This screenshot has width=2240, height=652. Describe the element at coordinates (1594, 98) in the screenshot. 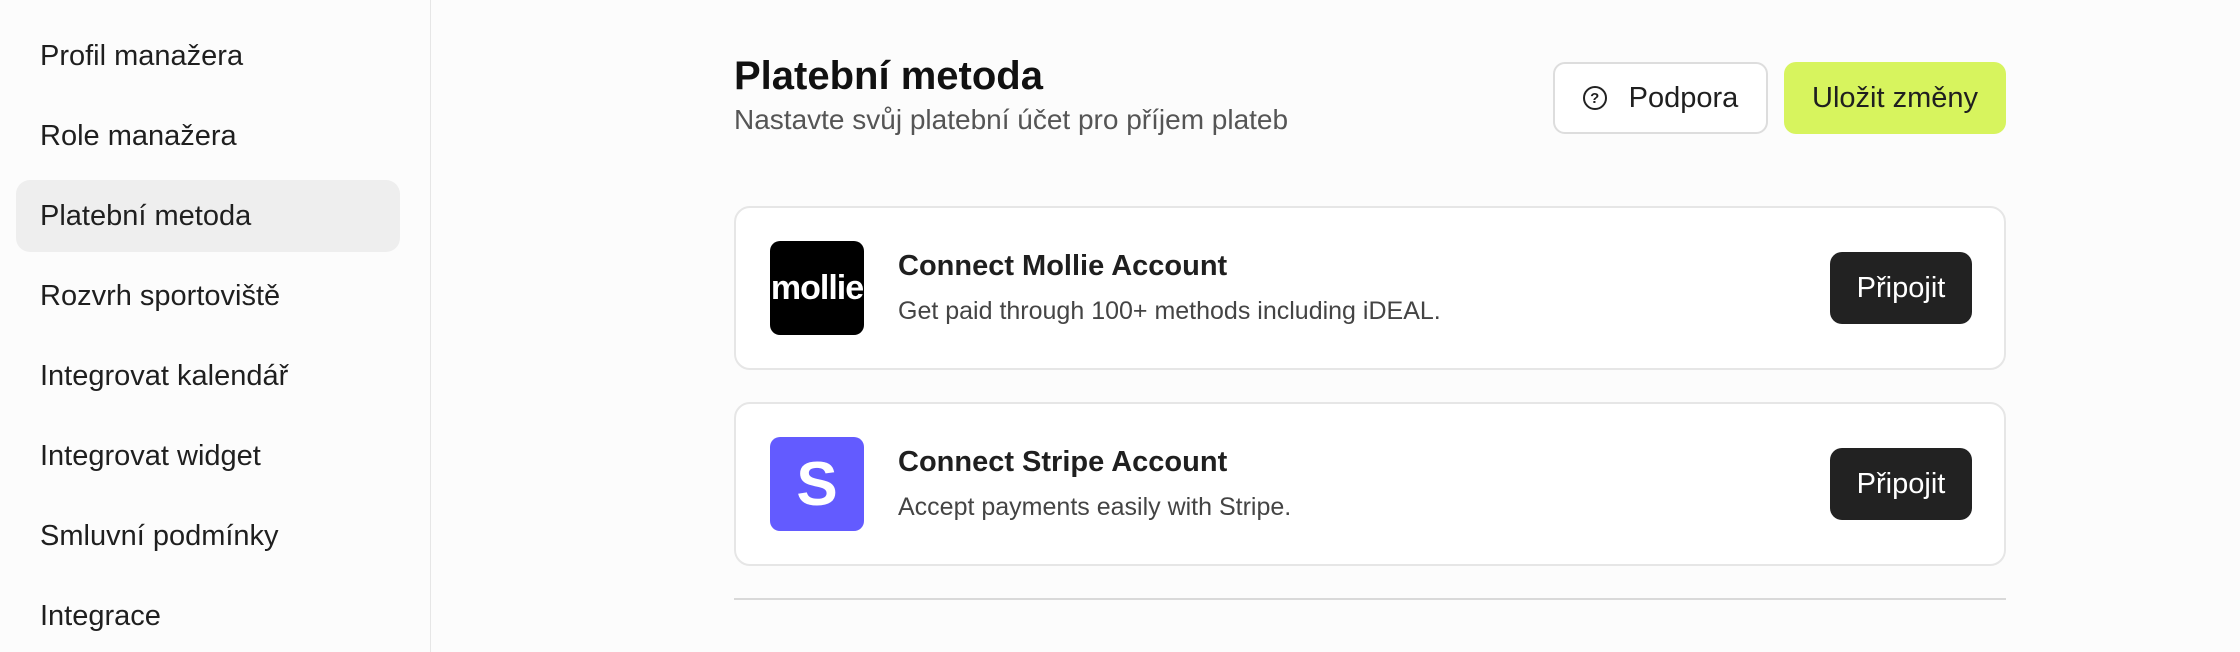

I see `help-circle-icon: ?` at that location.